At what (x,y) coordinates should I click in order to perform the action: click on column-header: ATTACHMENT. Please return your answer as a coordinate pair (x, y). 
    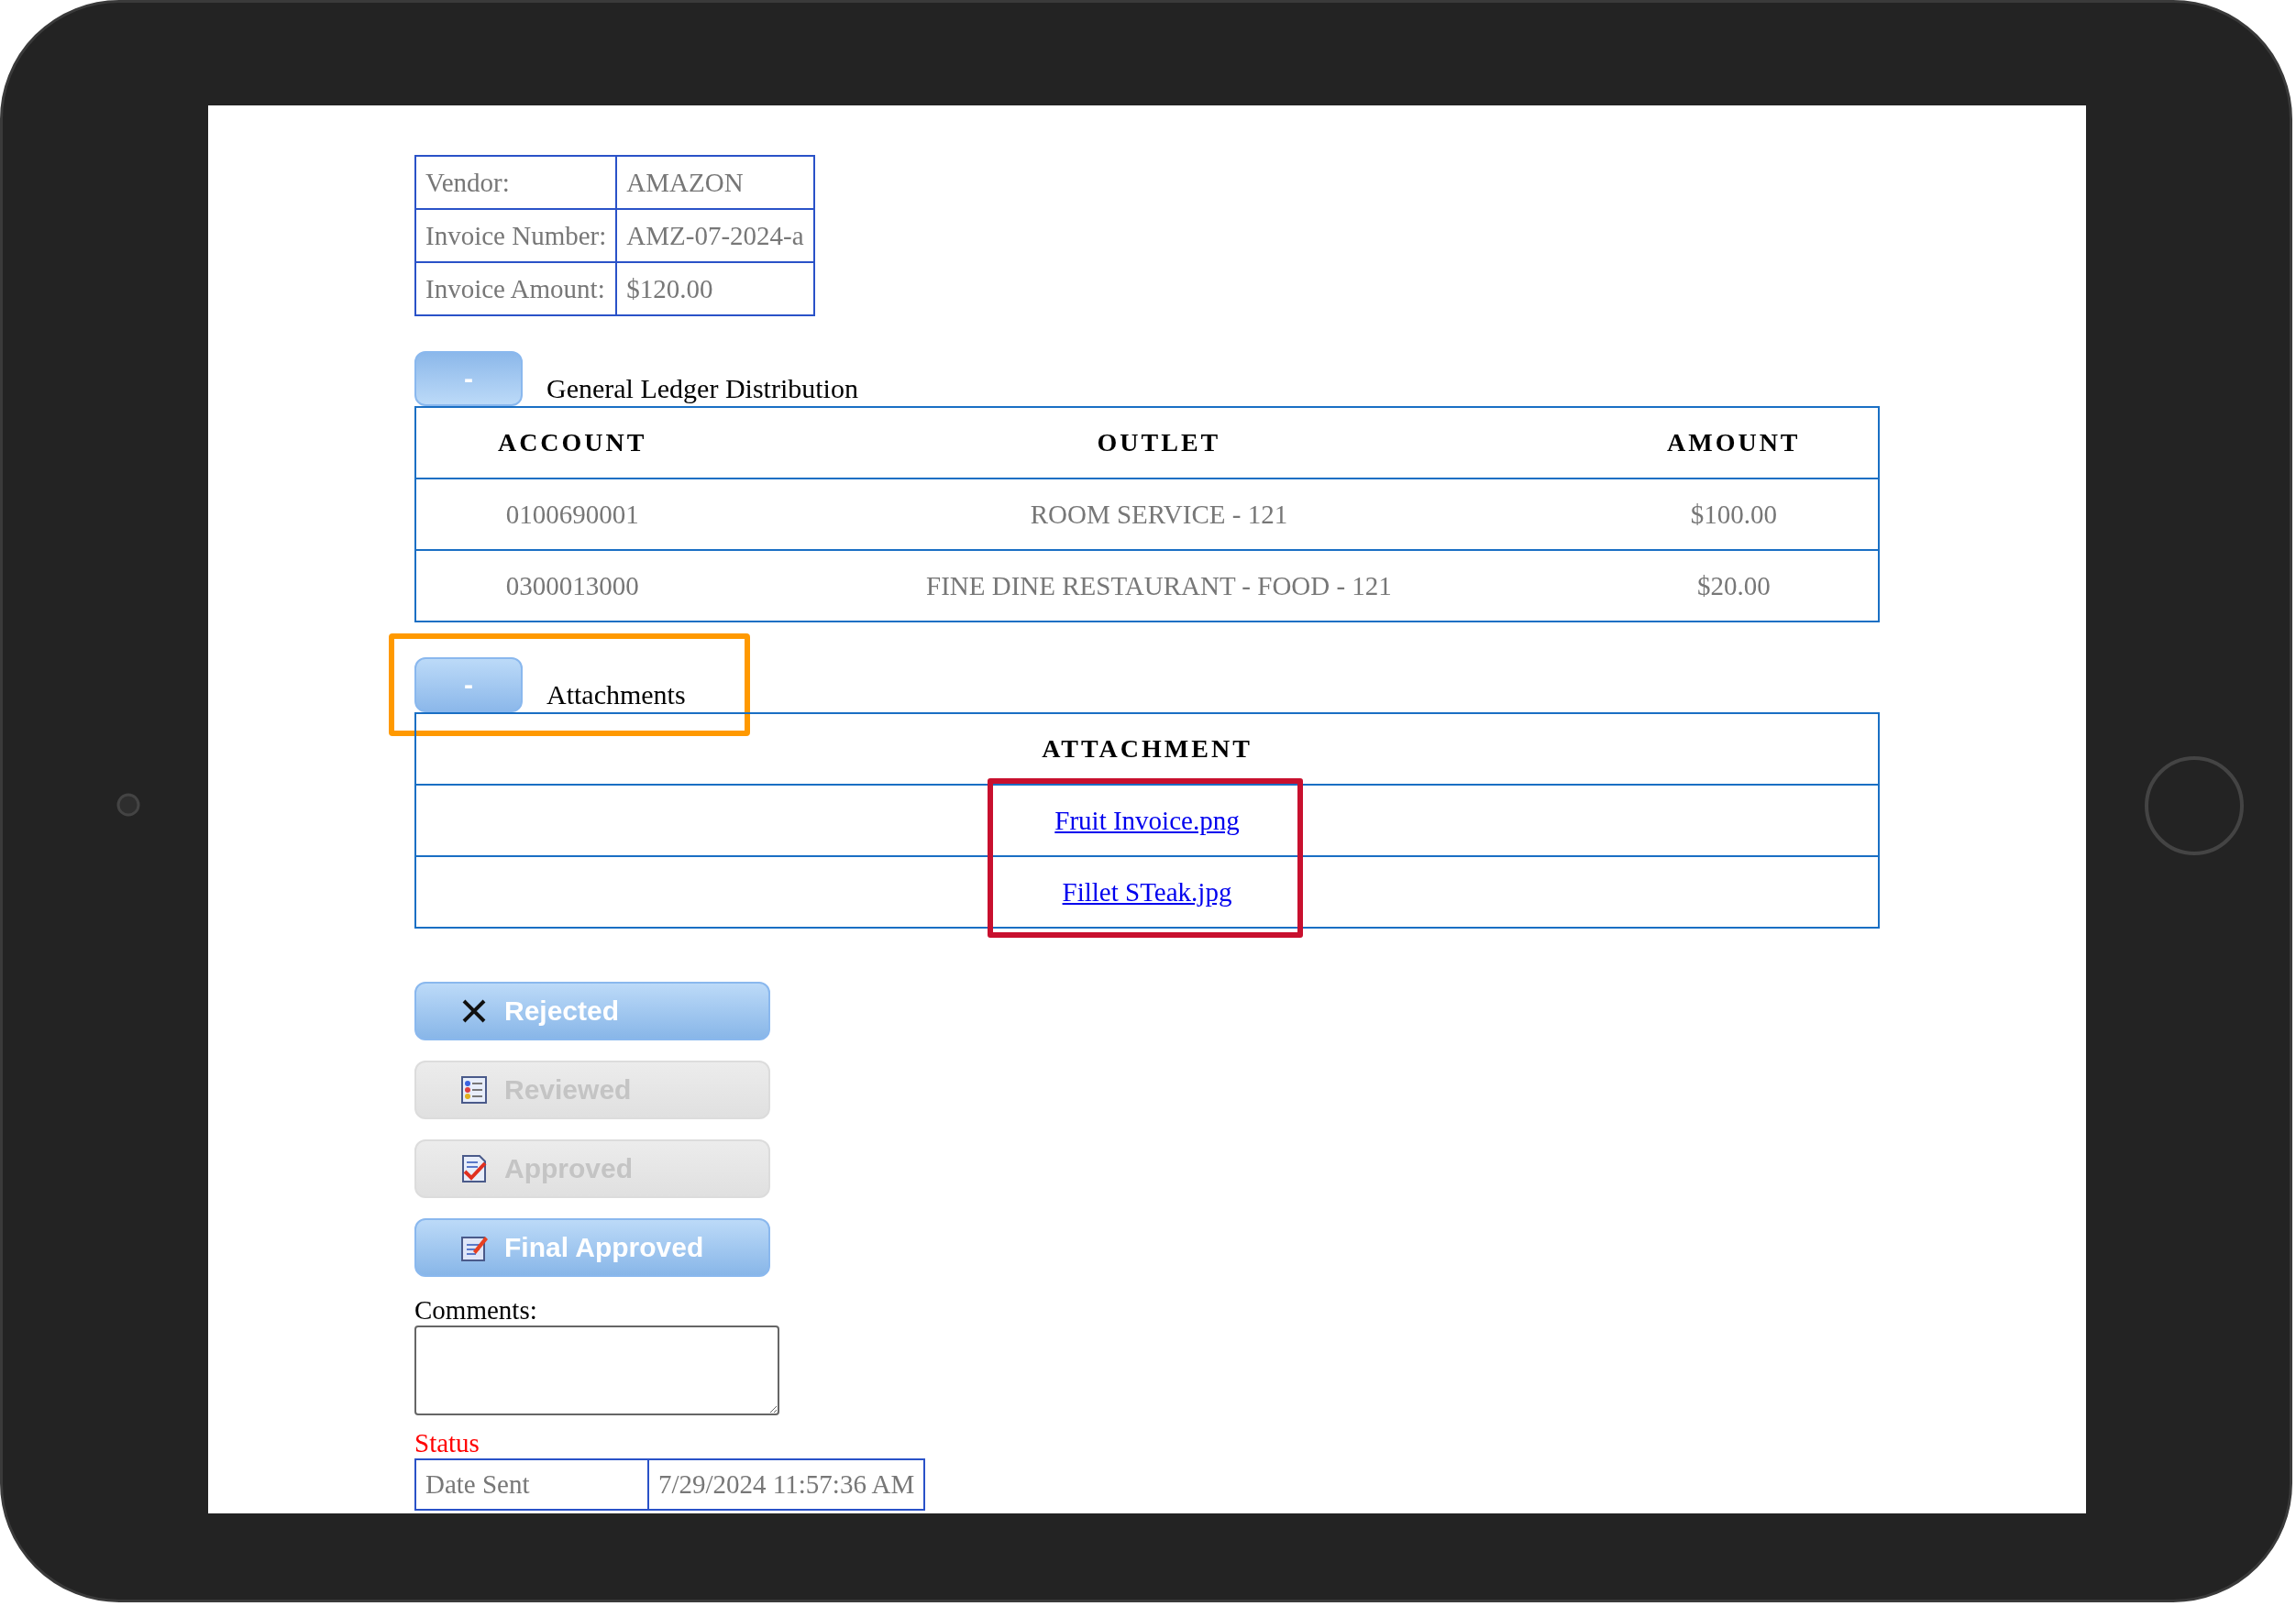
    Looking at the image, I should click on (1147, 749).